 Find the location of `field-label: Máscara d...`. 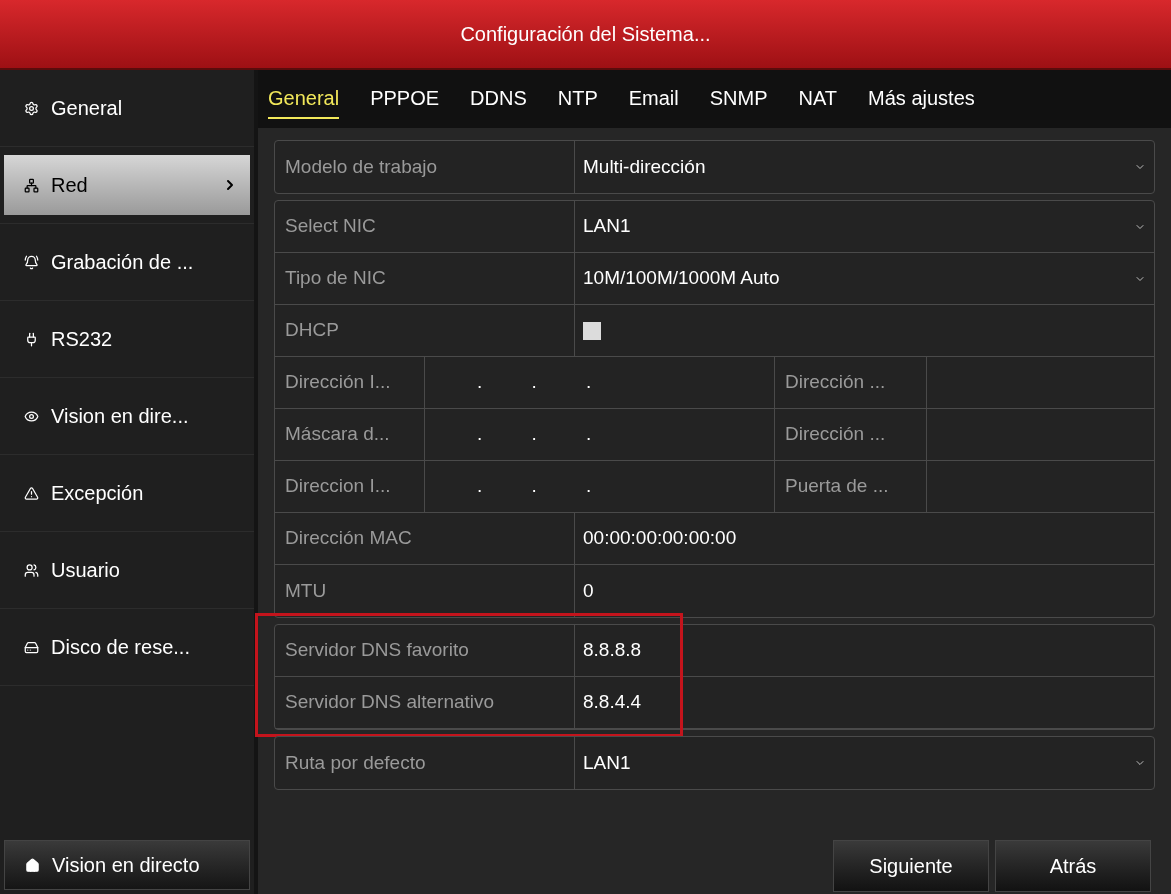

field-label: Máscara d... is located at coordinates (337, 434).